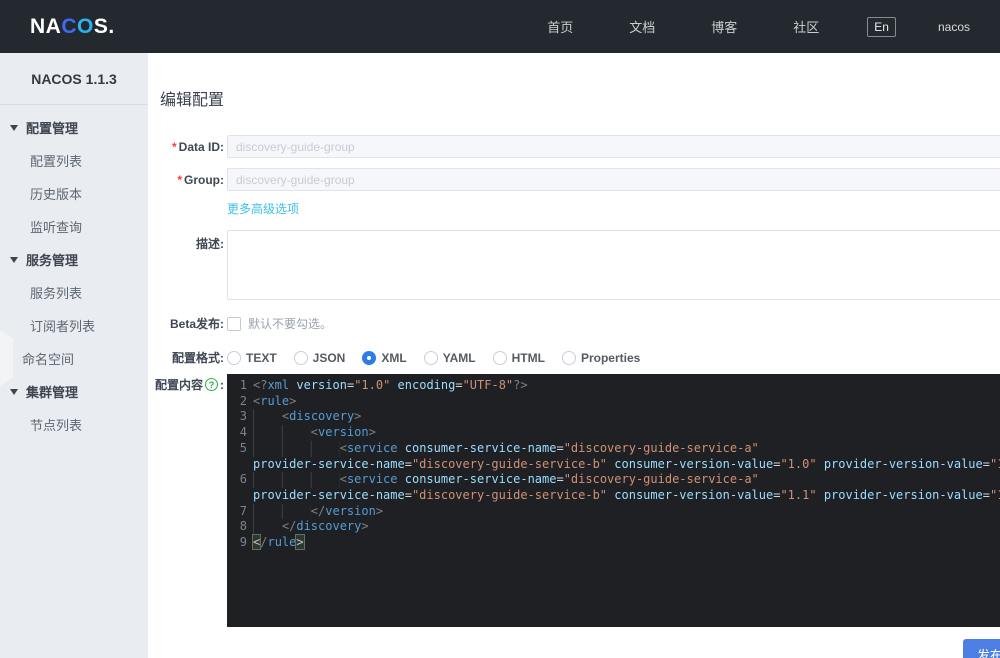  I want to click on format-label: 配置格式:, so click(198, 358).